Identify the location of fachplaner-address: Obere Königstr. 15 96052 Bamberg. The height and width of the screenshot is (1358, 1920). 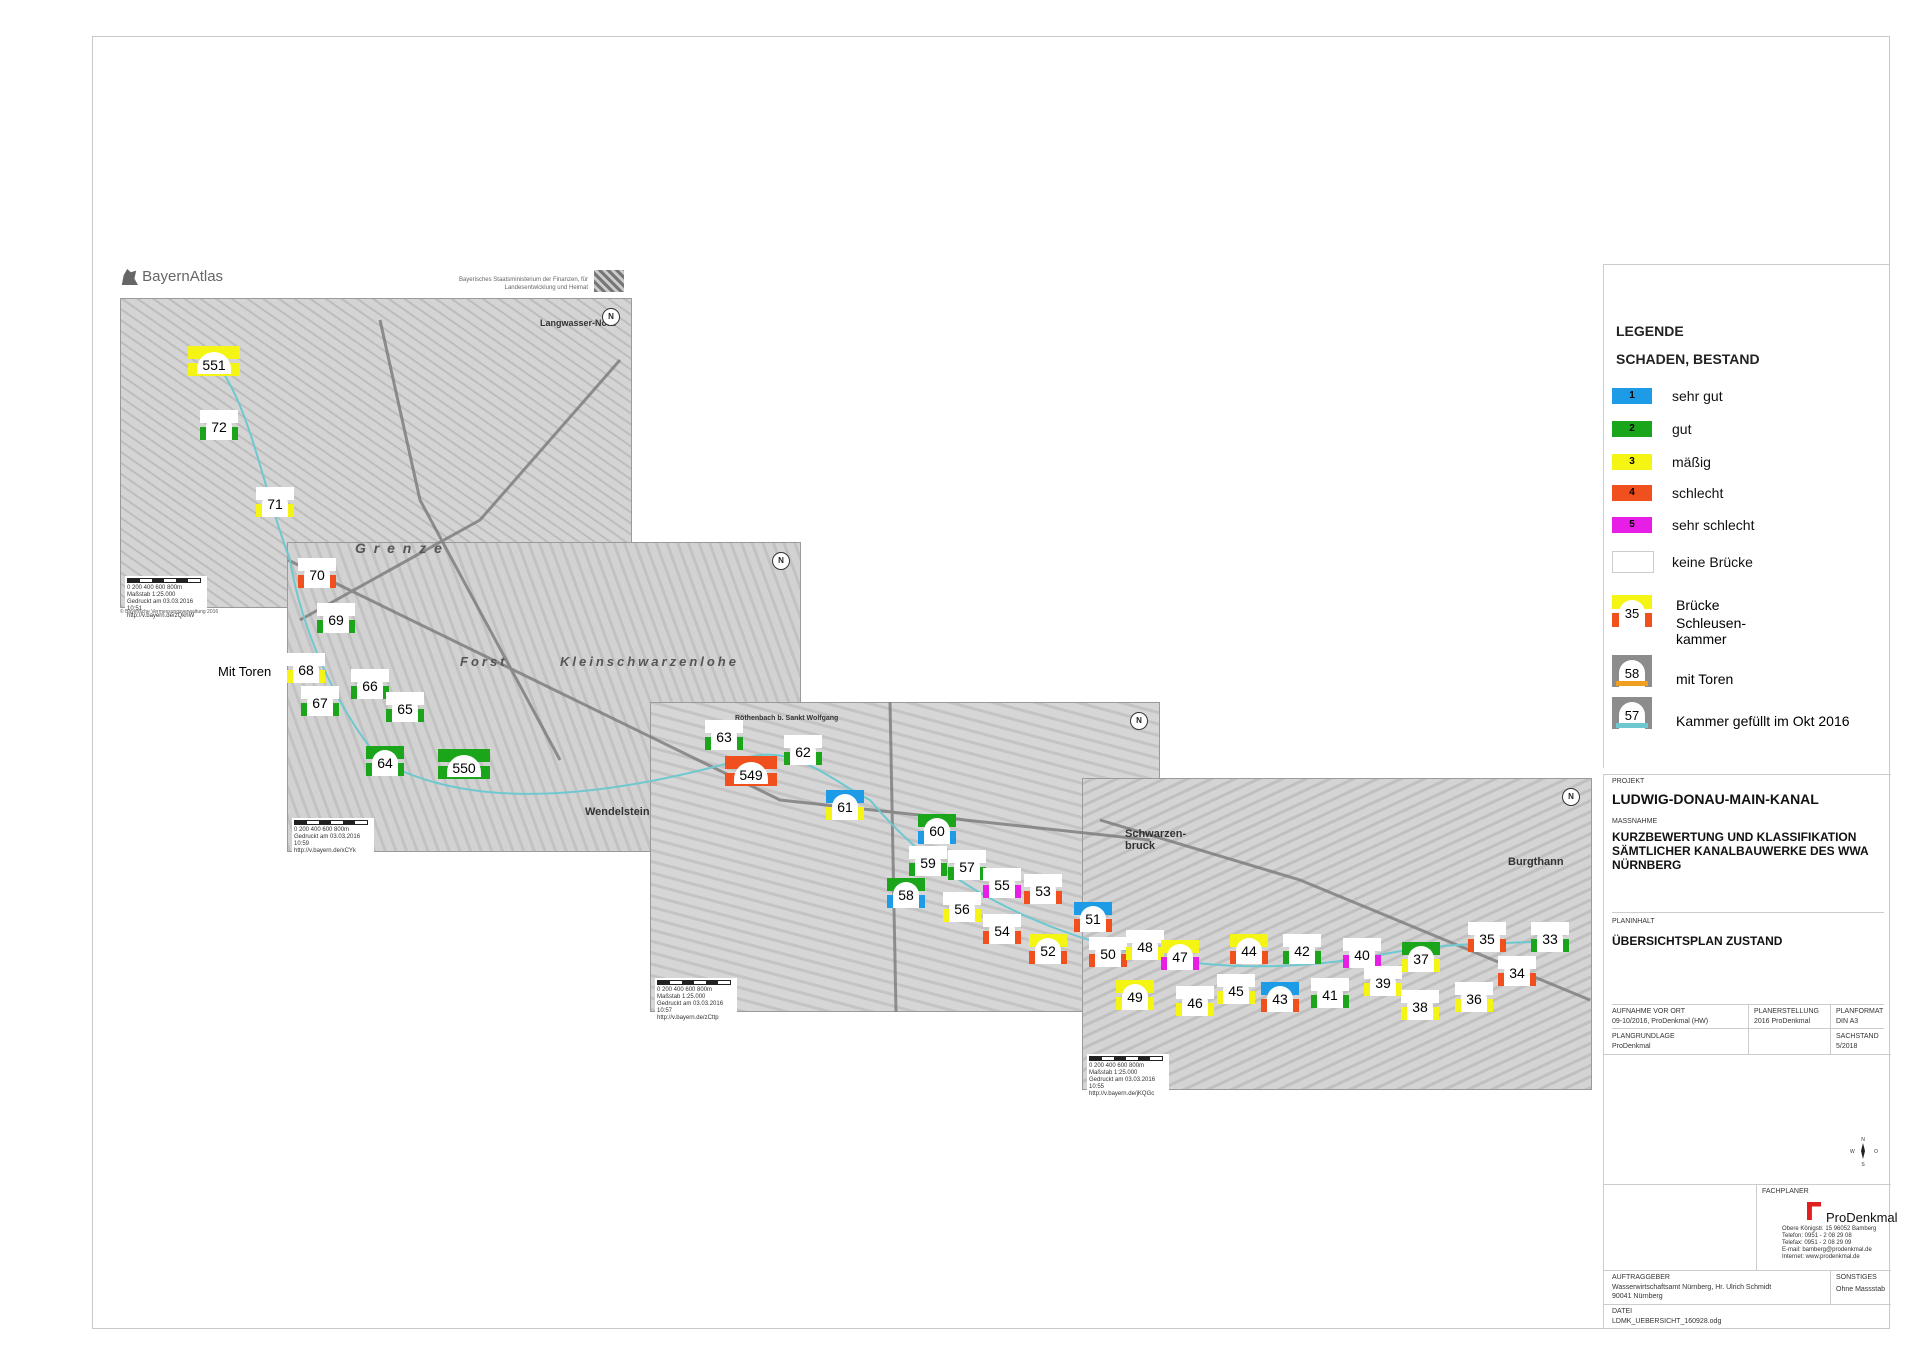
(1829, 1229).